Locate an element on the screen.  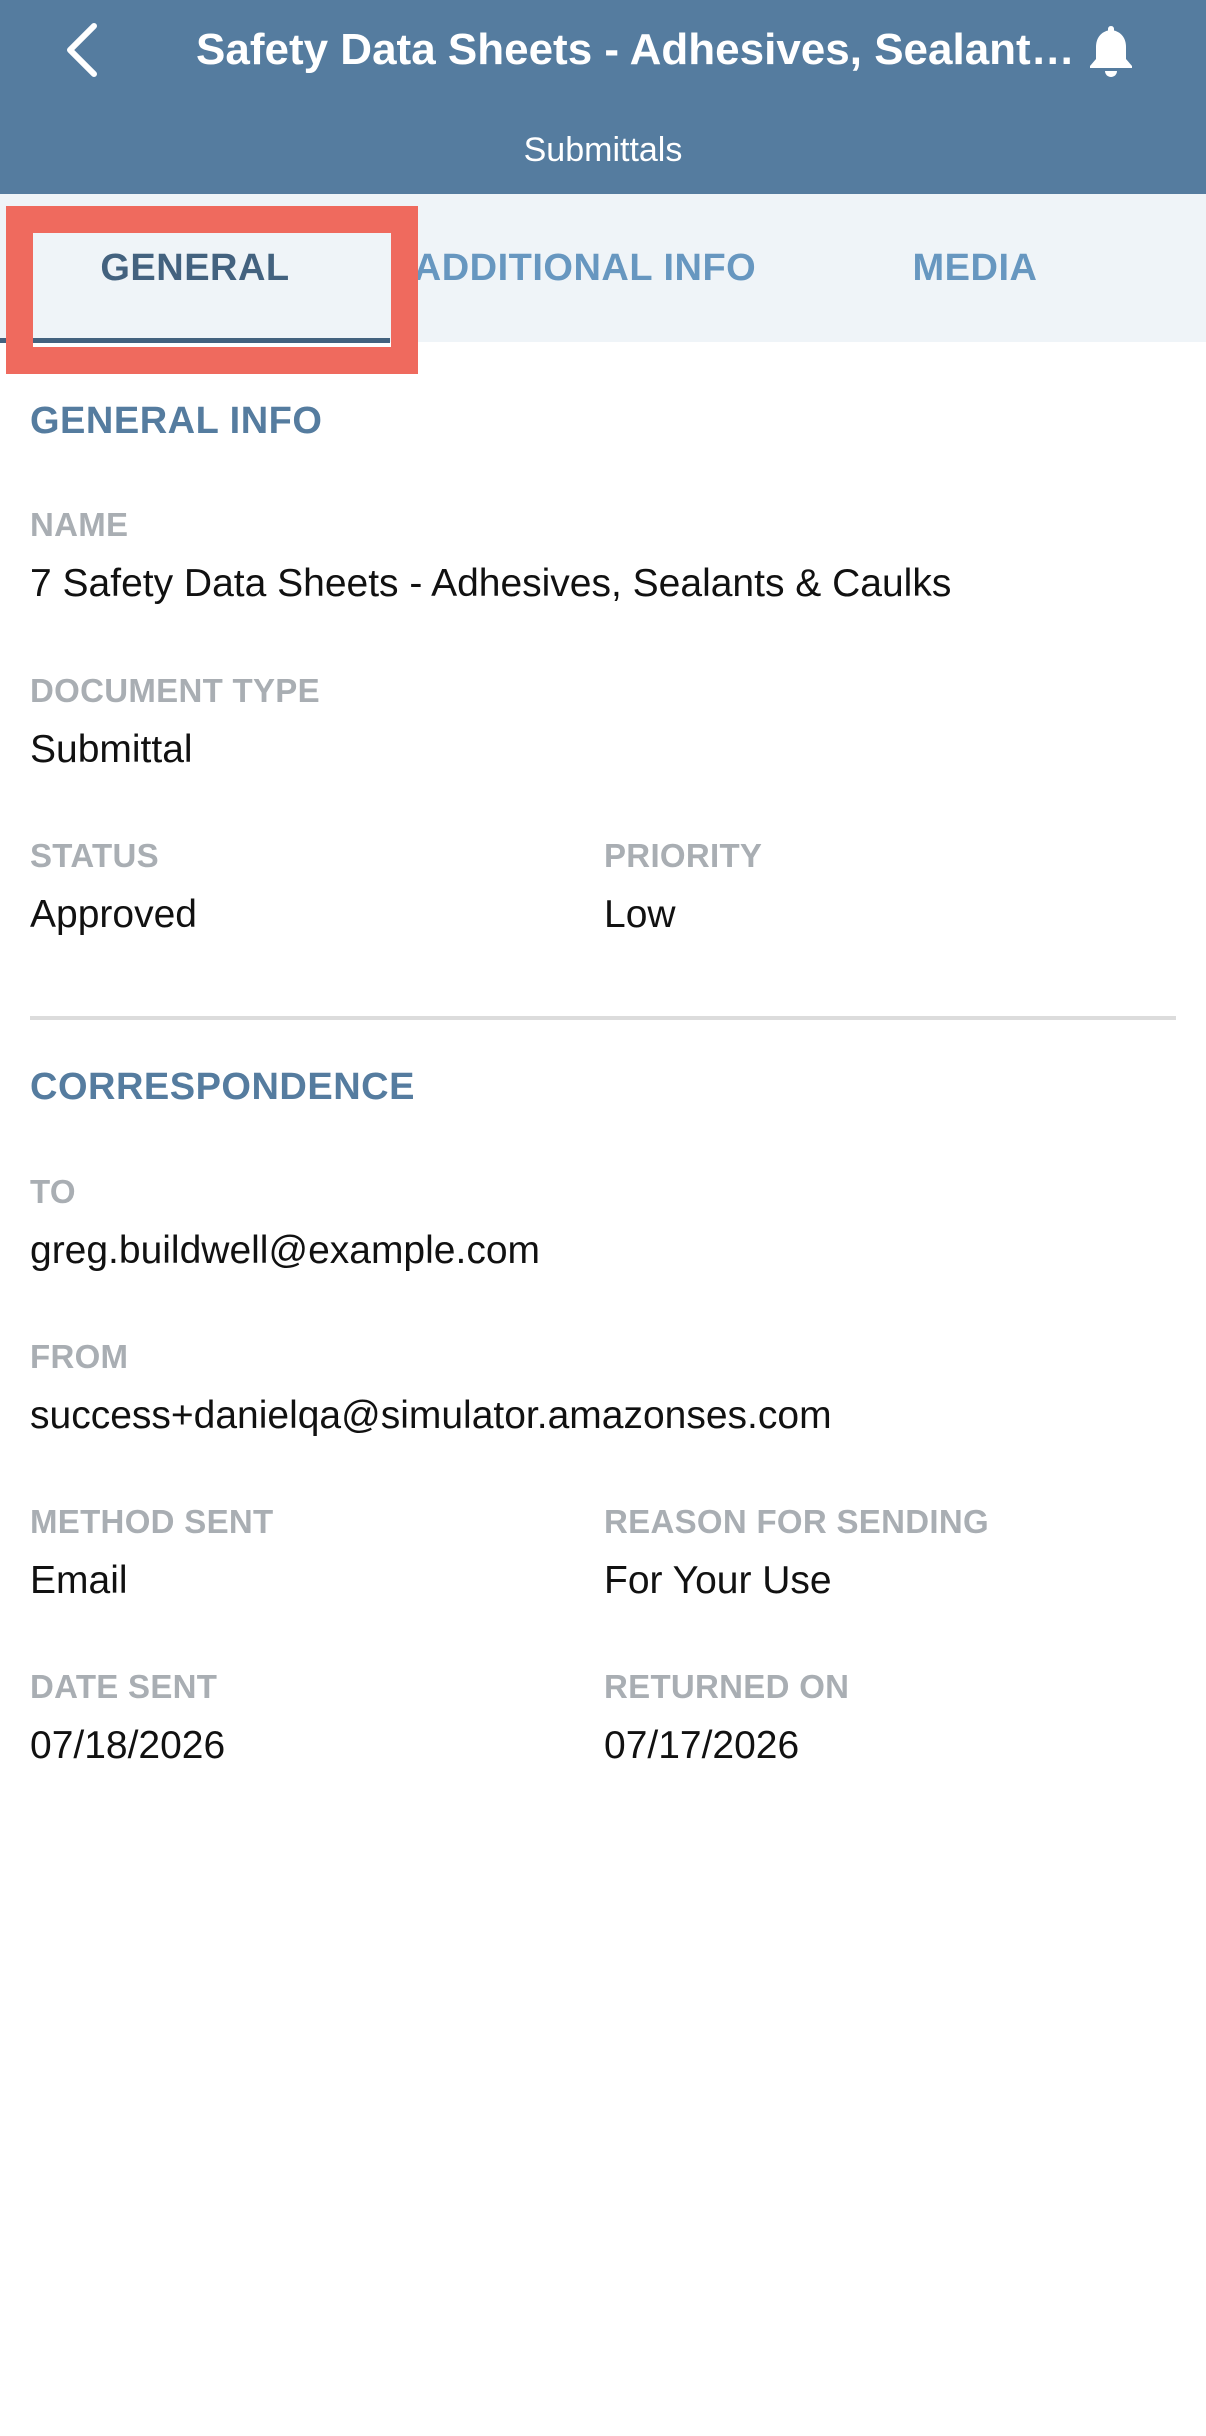
notifications-button is located at coordinates (1111, 50).